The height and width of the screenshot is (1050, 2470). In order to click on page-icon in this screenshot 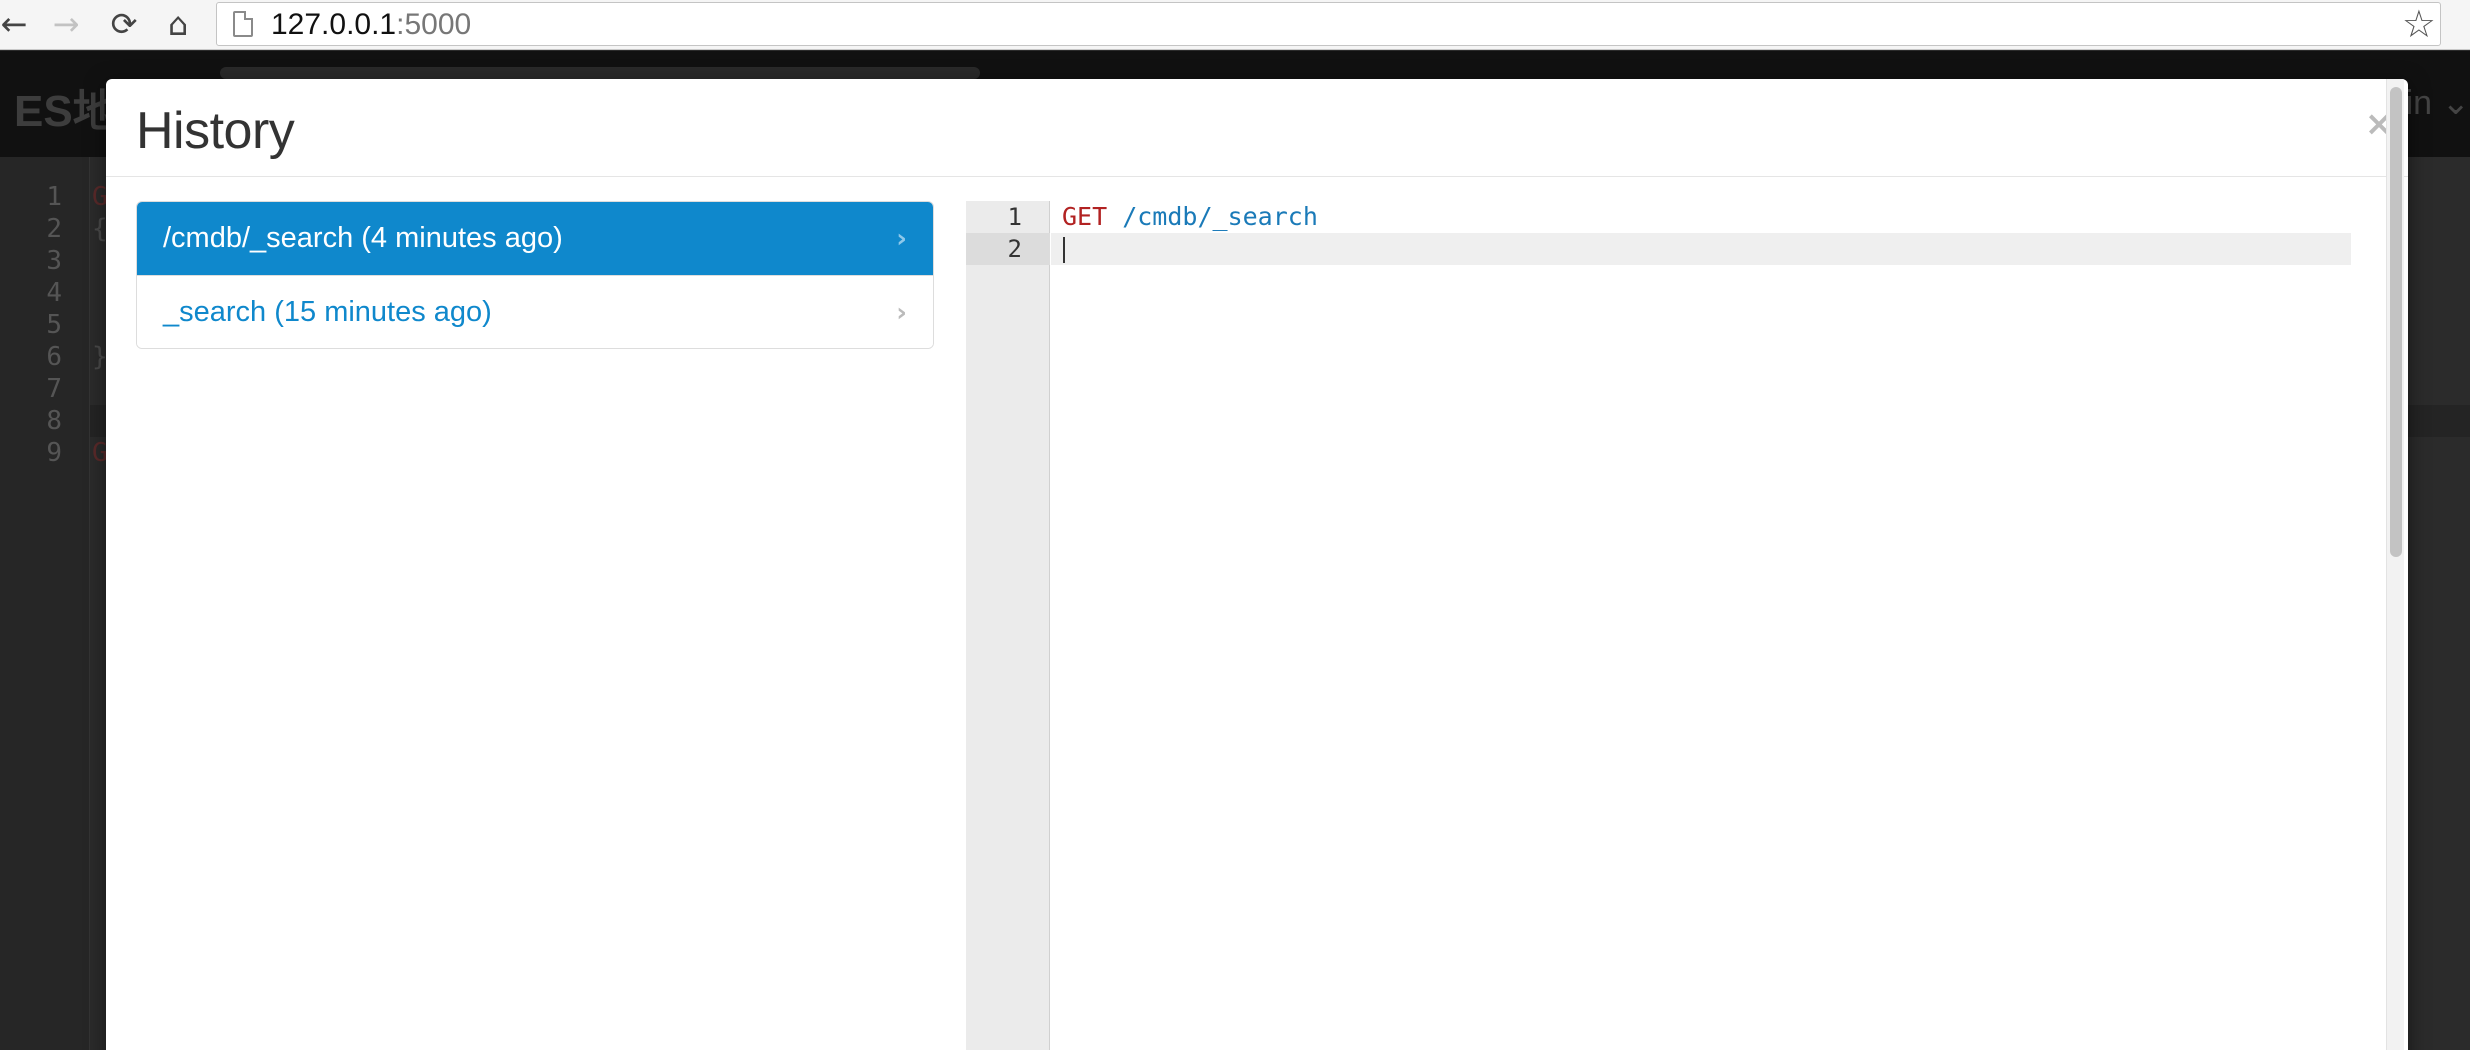, I will do `click(243, 24)`.